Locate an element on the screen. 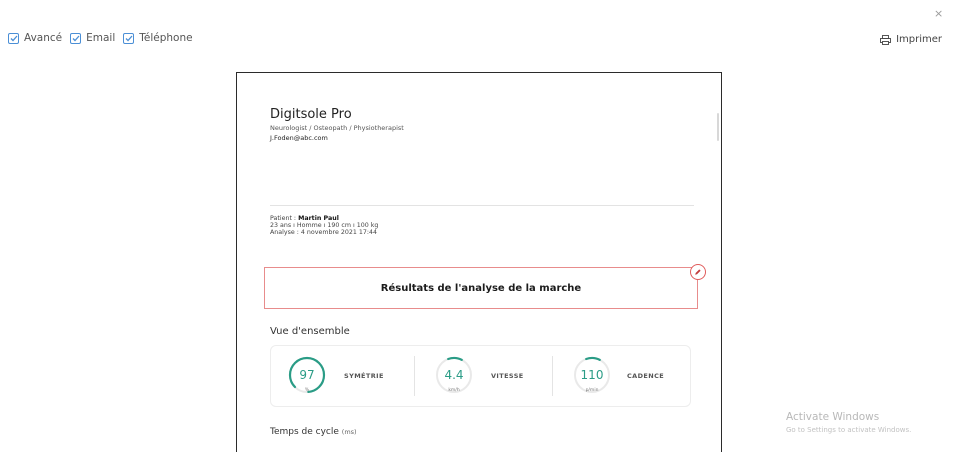 The image size is (954, 452). cadence-gauge: 110 p/min is located at coordinates (592, 375).